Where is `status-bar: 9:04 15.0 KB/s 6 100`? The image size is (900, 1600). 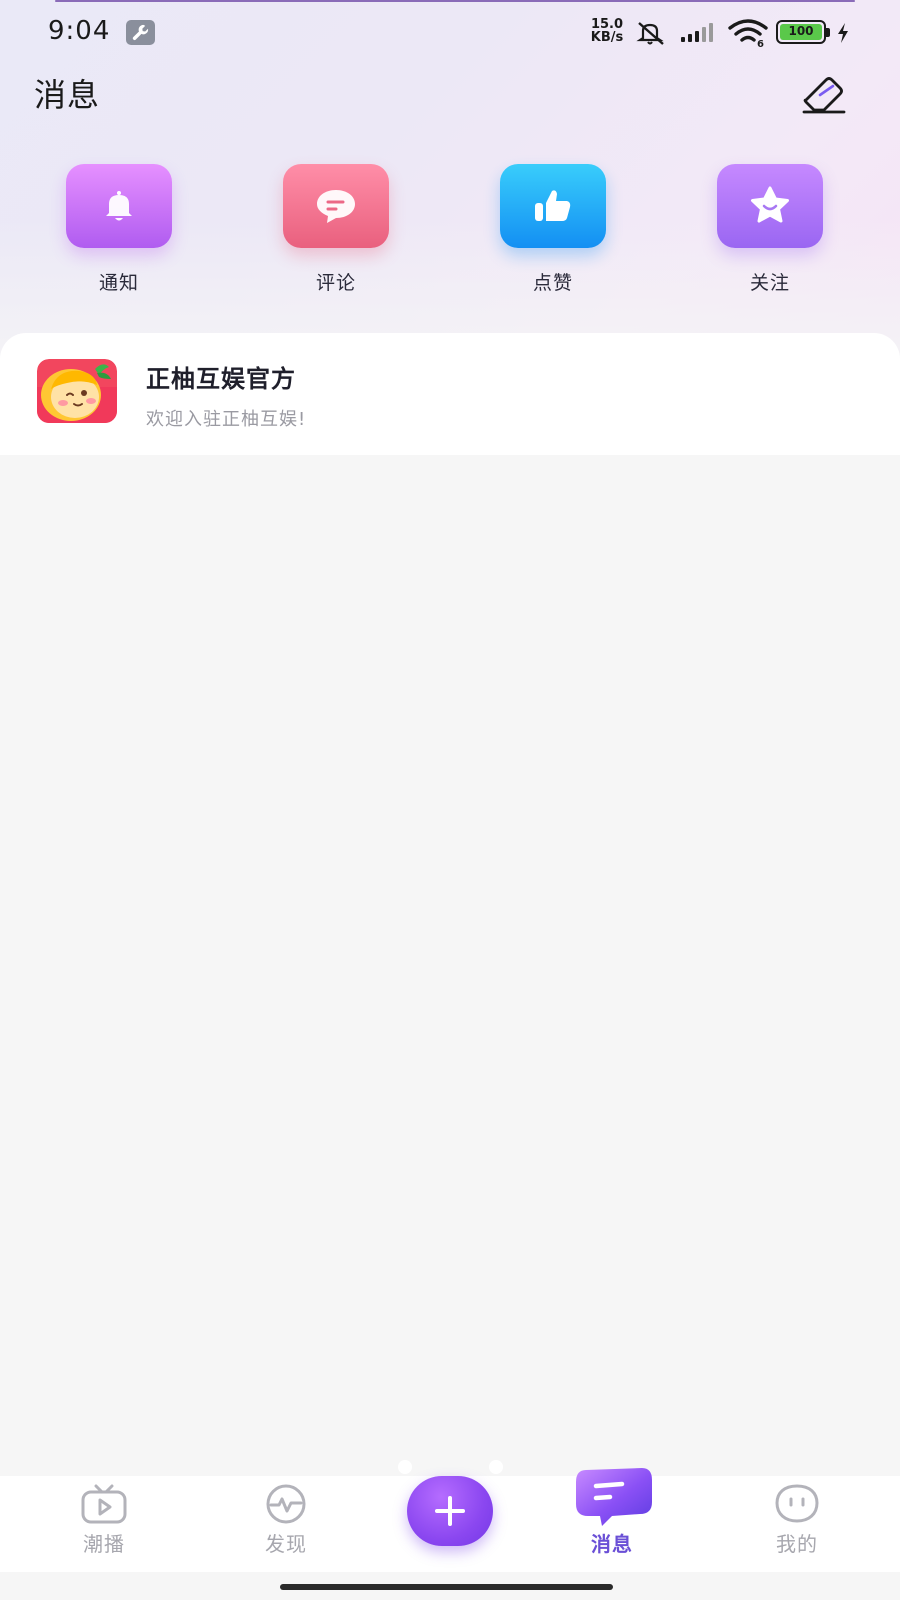
status-bar: 9:04 15.0 KB/s 6 100 is located at coordinates (450, 32).